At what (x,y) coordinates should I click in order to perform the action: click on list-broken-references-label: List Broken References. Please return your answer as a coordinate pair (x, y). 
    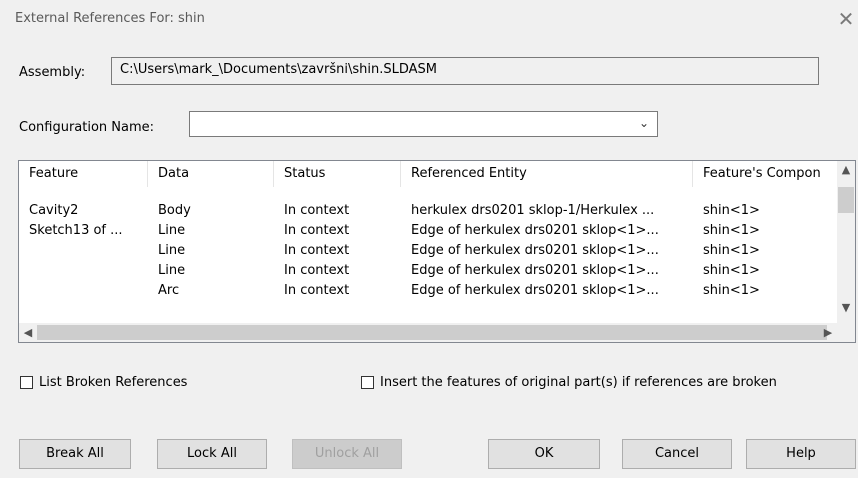
    Looking at the image, I should click on (113, 382).